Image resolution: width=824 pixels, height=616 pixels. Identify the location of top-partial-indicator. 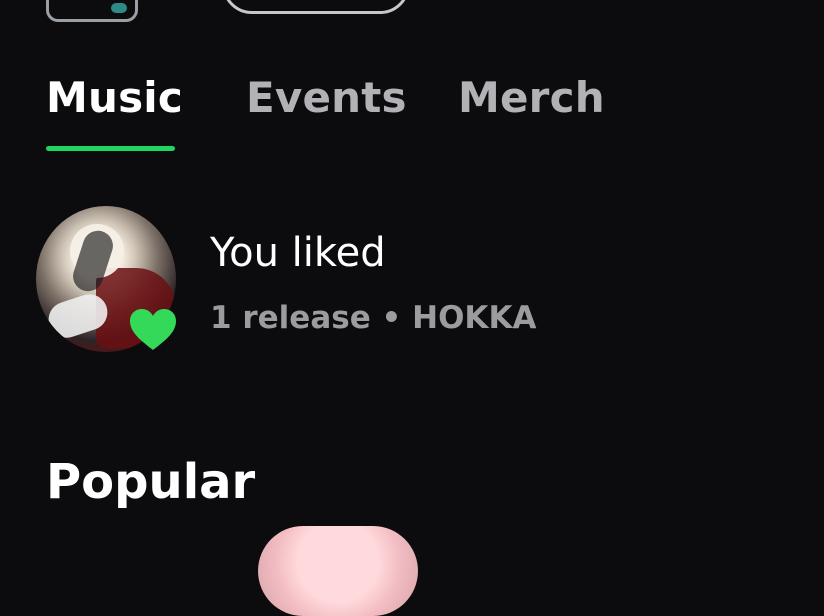
(119, 8).